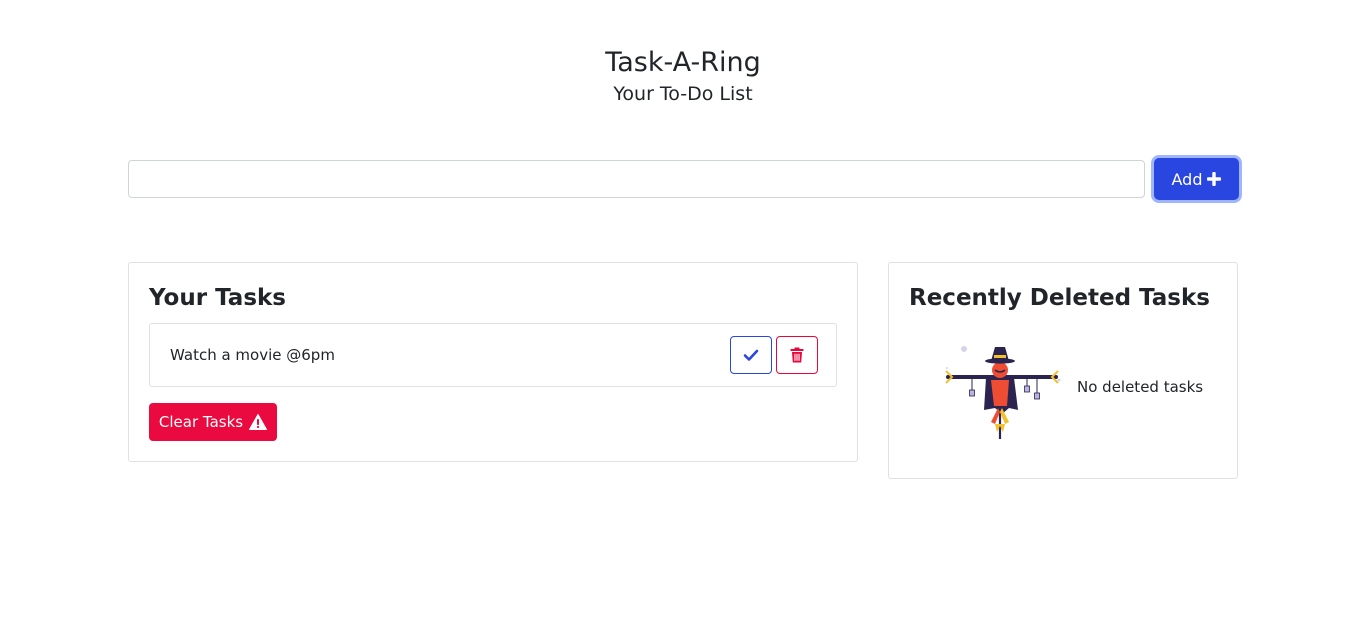 Image resolution: width=1366 pixels, height=640 pixels. Describe the element at coordinates (201, 422) in the screenshot. I see `clear-tasks-label: Clear Tasks` at that location.